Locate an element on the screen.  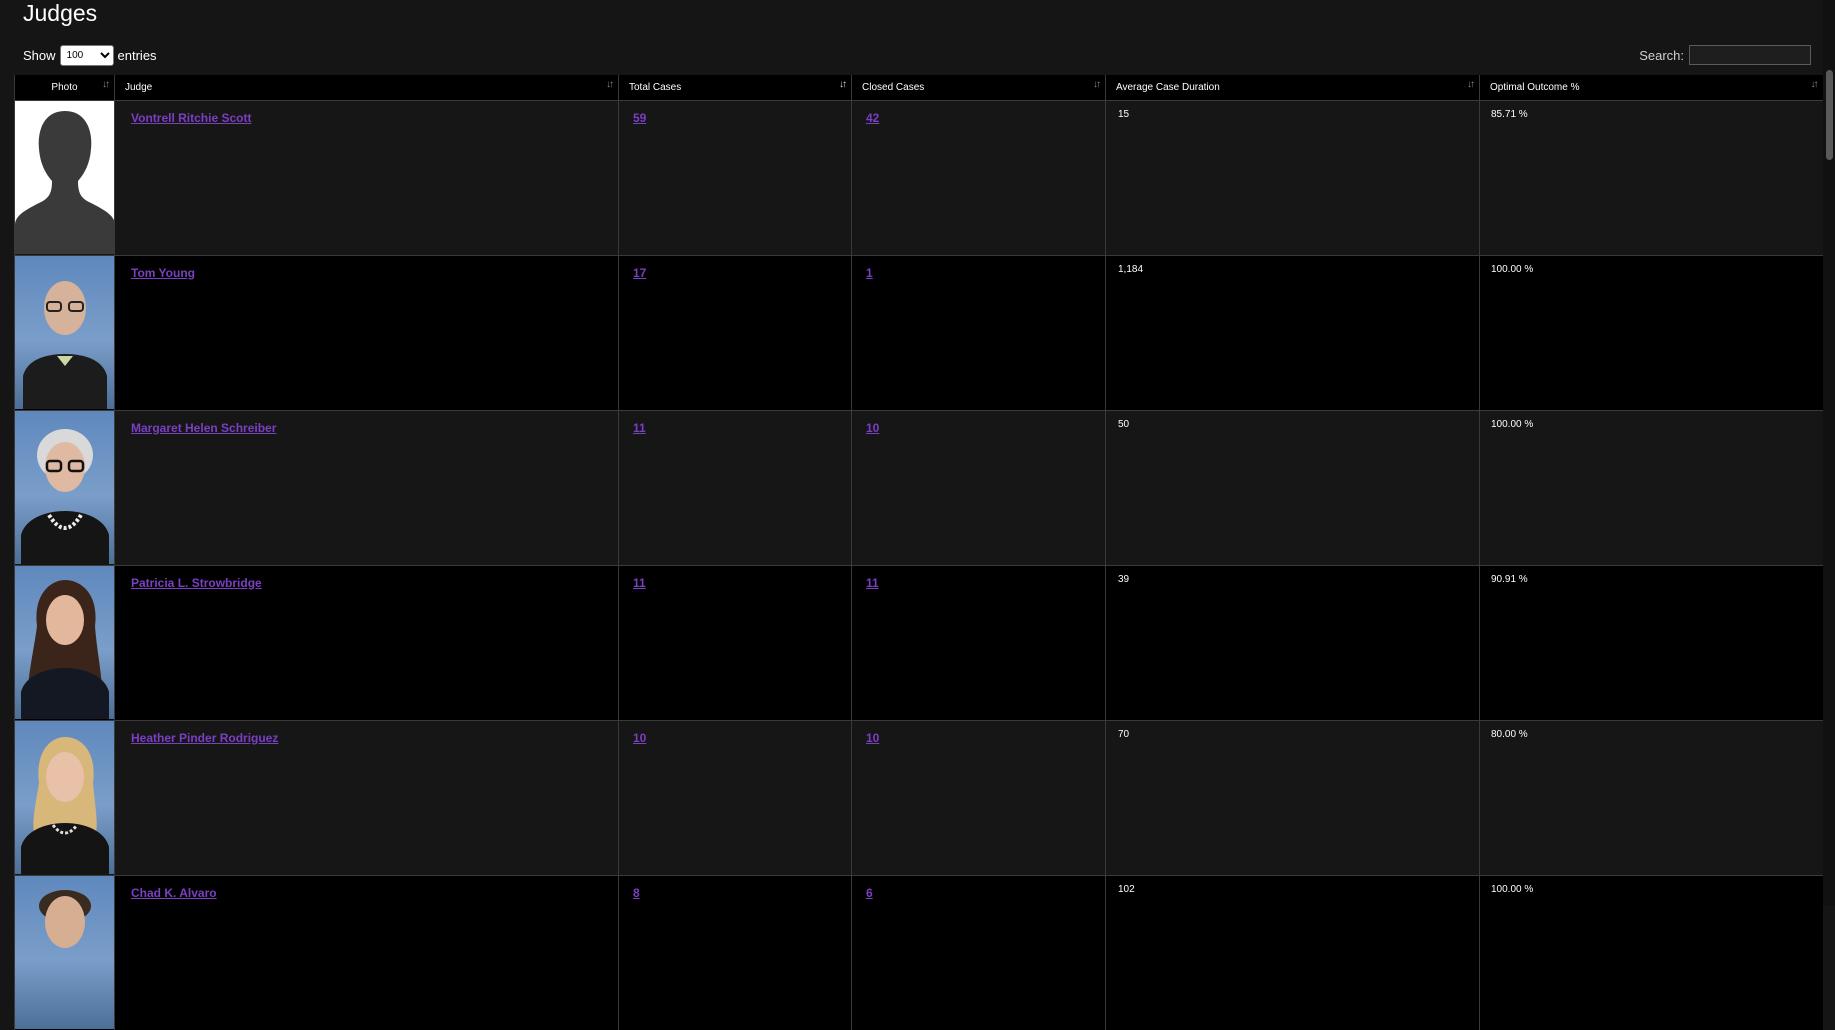
optimal-outcome-cell: 90.91 % is located at coordinates (1651, 642).